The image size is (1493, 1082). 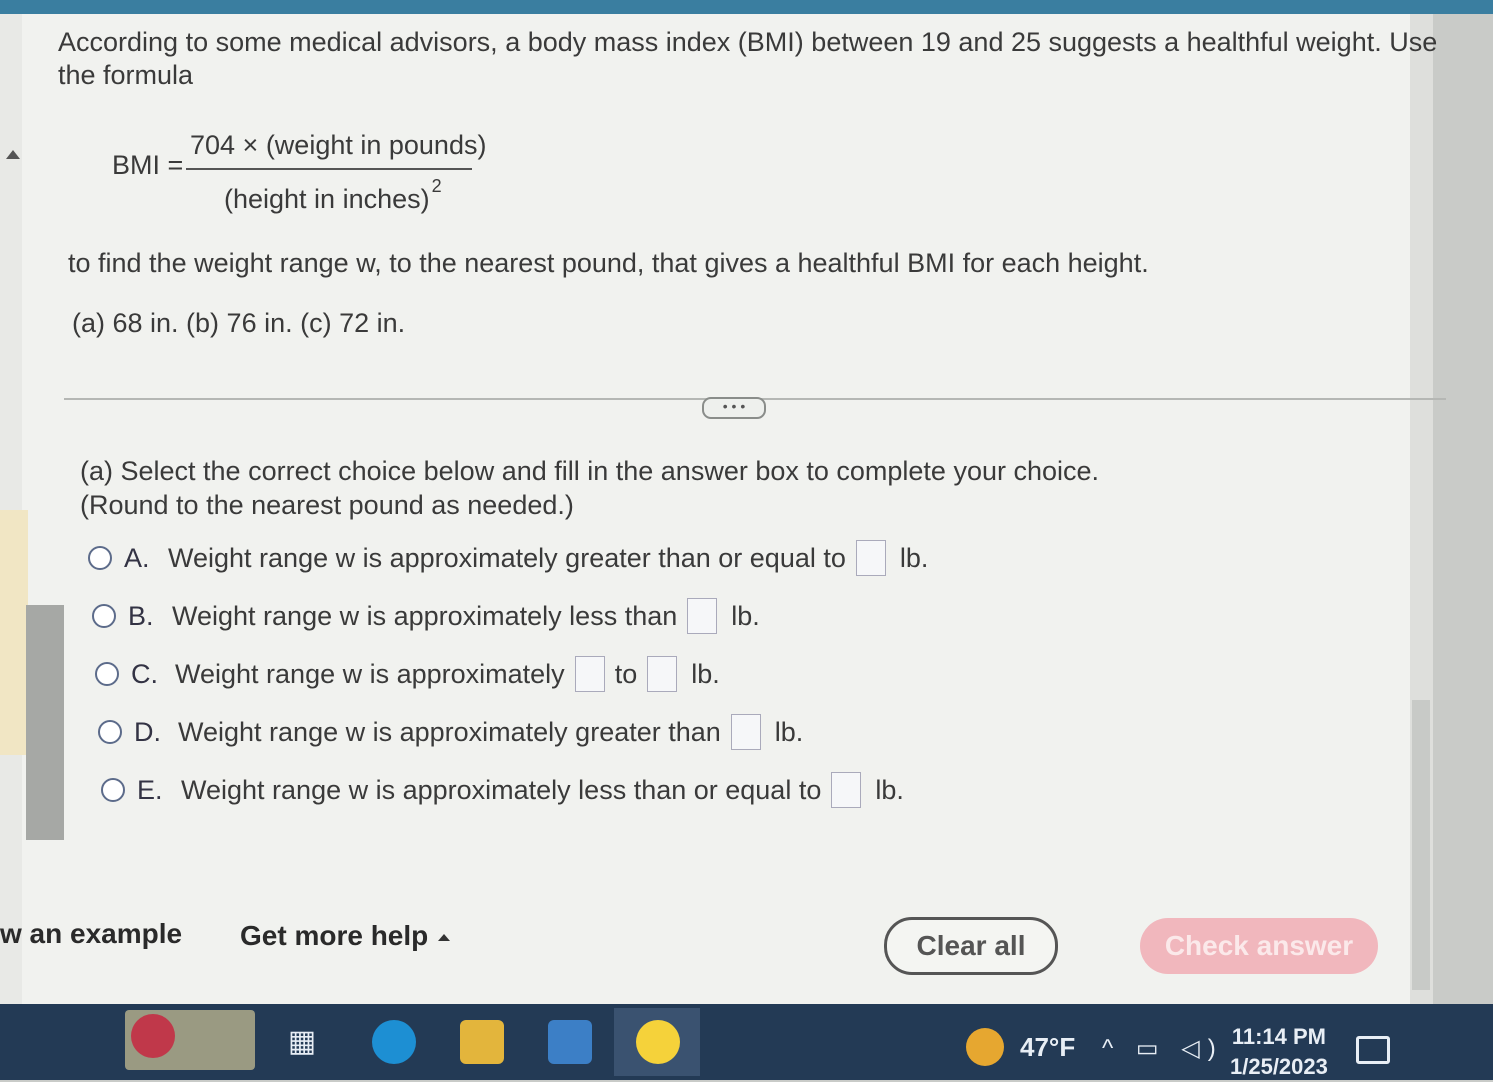 I want to click on choice-a-unit: lb., so click(x=914, y=557).